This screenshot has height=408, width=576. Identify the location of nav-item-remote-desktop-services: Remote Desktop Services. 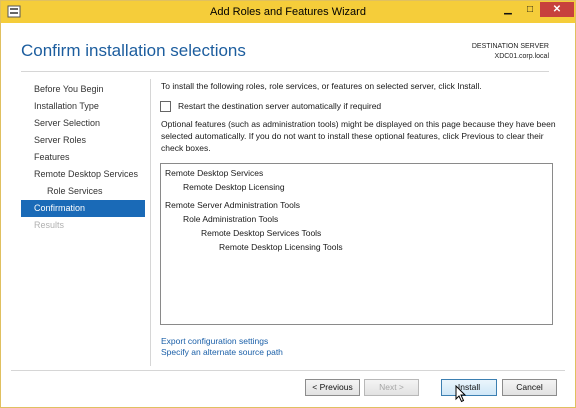
(83, 174).